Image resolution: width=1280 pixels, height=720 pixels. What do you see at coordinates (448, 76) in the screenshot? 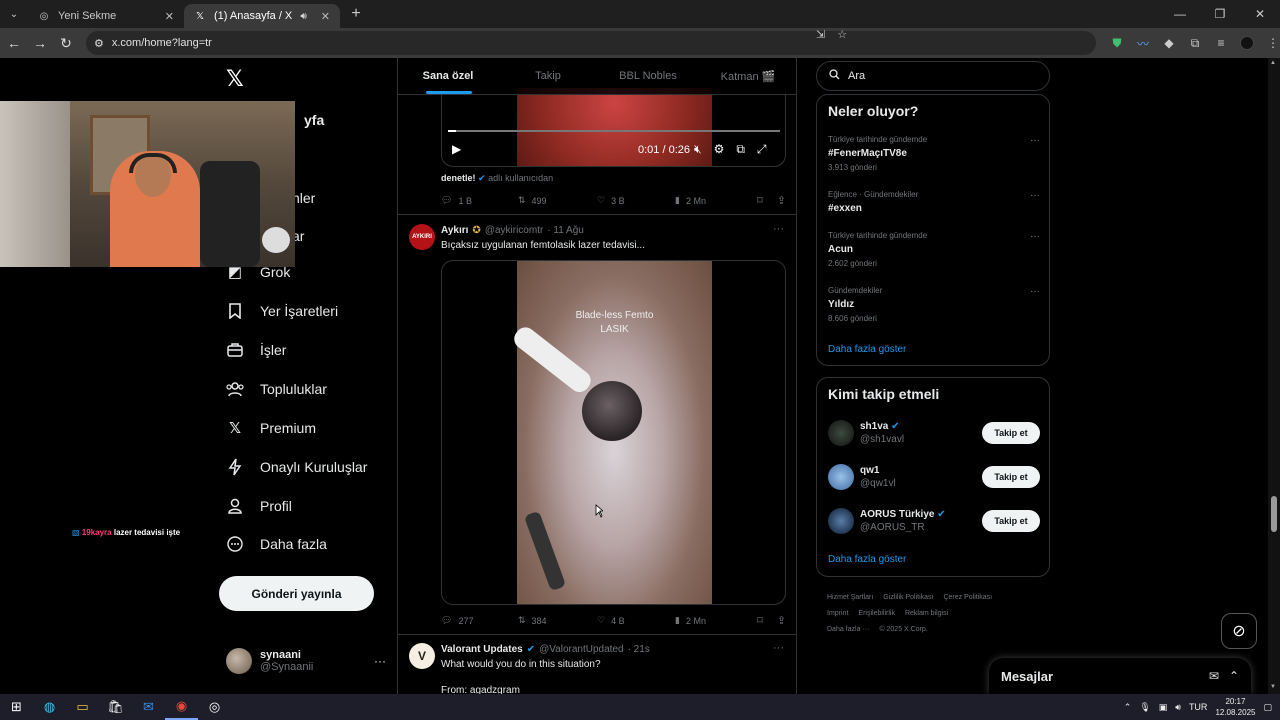
I see `tab-for-you: Sana özel` at bounding box center [448, 76].